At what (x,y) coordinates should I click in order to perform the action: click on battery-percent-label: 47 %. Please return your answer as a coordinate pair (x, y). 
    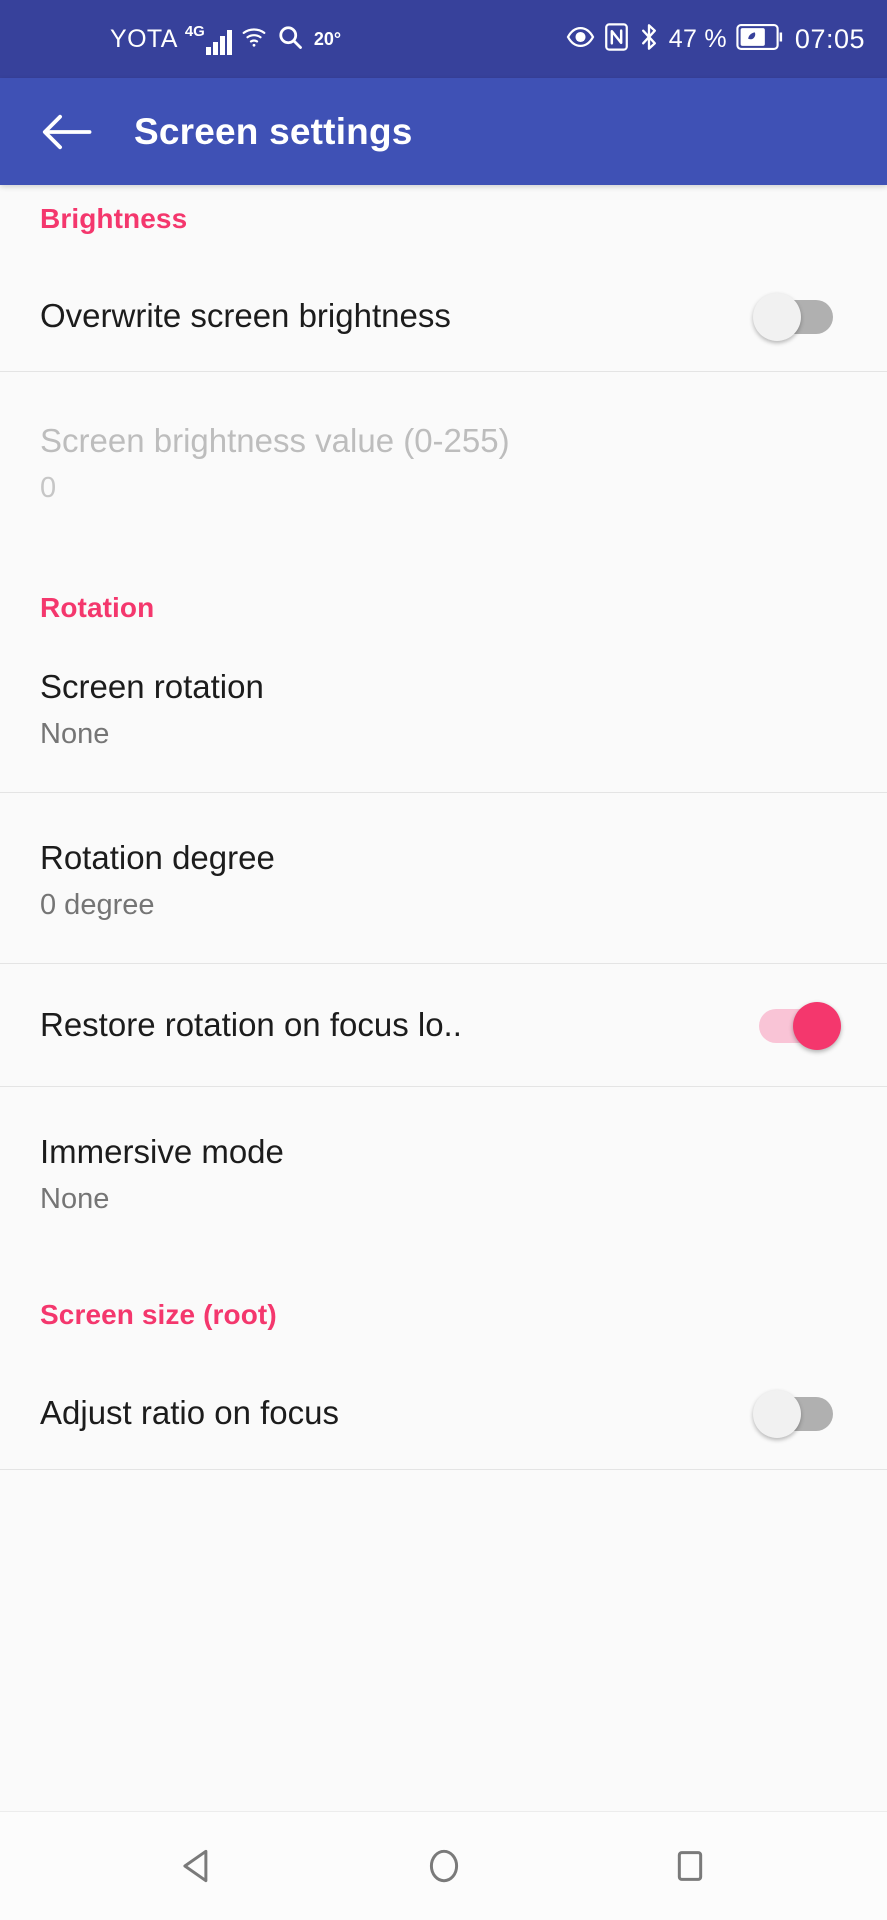
    Looking at the image, I should click on (697, 38).